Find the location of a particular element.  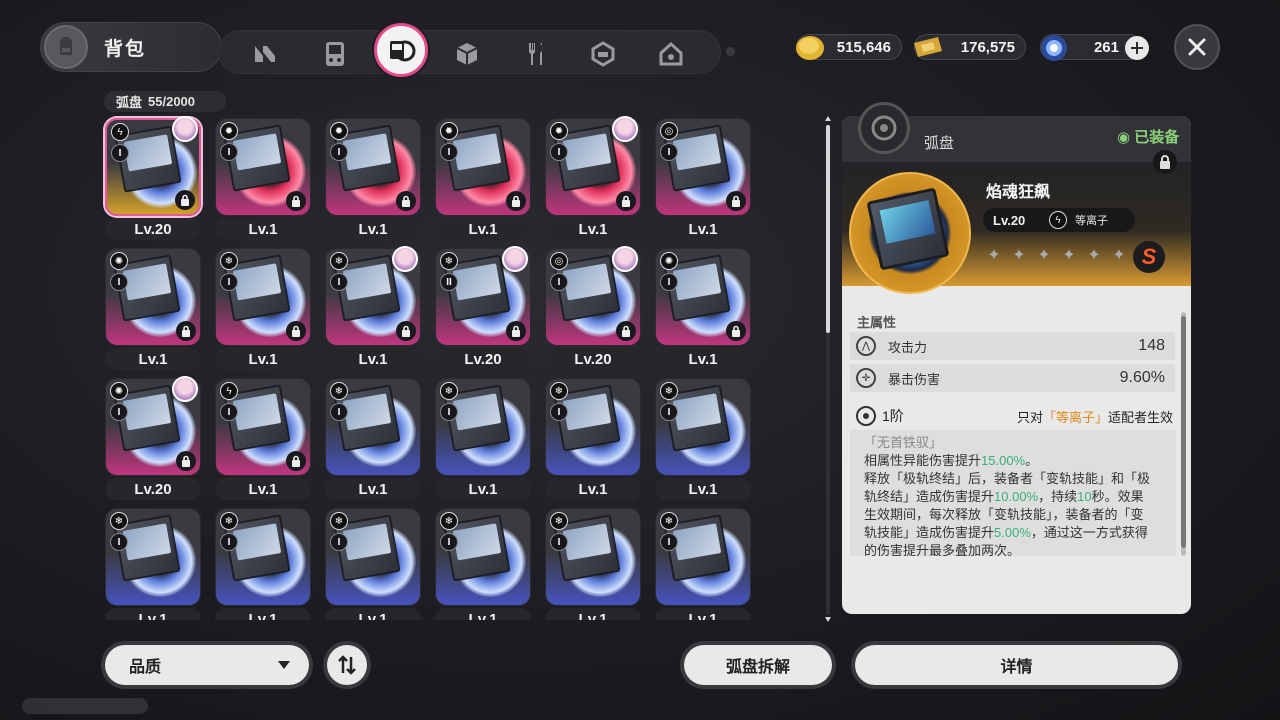

tab-home is located at coordinates (671, 54).